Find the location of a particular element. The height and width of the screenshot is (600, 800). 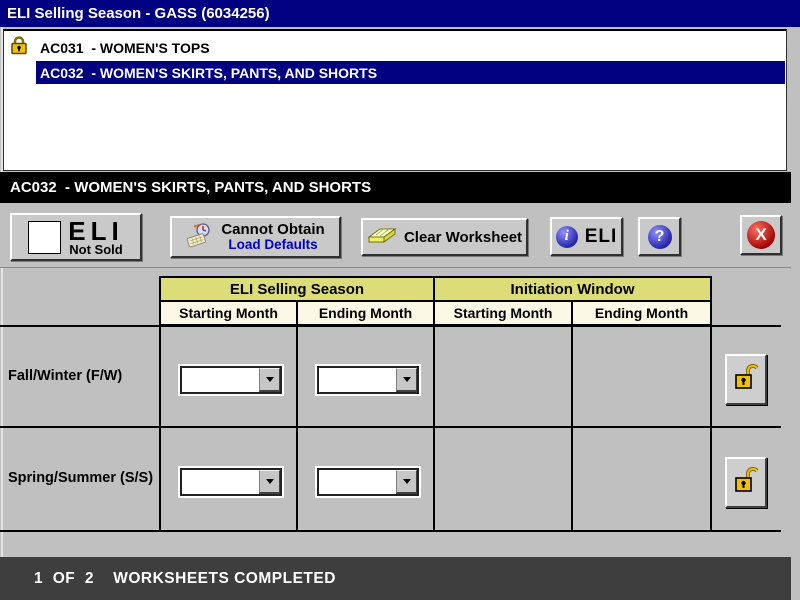

grid-hline-middle is located at coordinates (390, 427).